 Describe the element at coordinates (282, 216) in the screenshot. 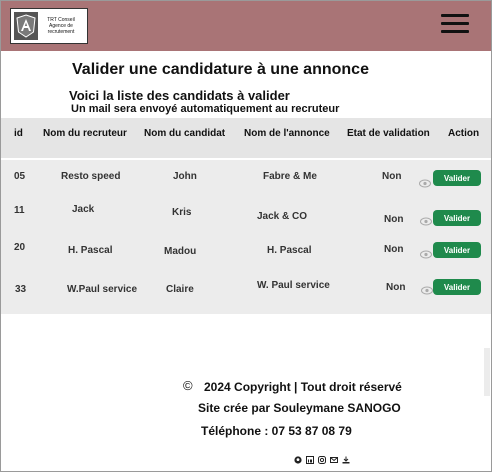

I see `cell-annonce: Jack & CO` at that location.